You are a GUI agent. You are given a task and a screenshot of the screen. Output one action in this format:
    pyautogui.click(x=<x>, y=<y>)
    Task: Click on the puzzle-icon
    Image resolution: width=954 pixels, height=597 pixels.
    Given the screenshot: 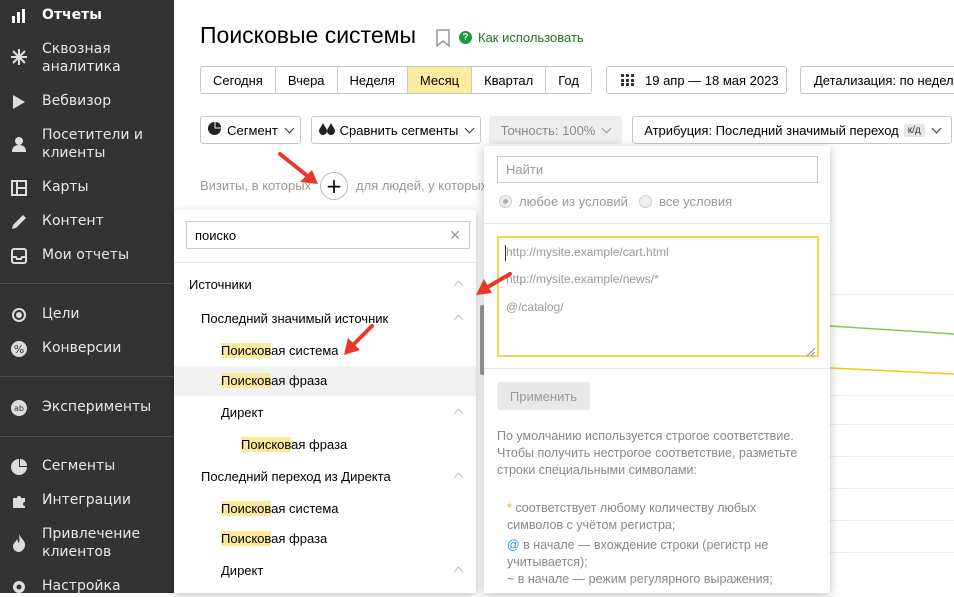 What is the action you would take?
    pyautogui.click(x=19, y=501)
    